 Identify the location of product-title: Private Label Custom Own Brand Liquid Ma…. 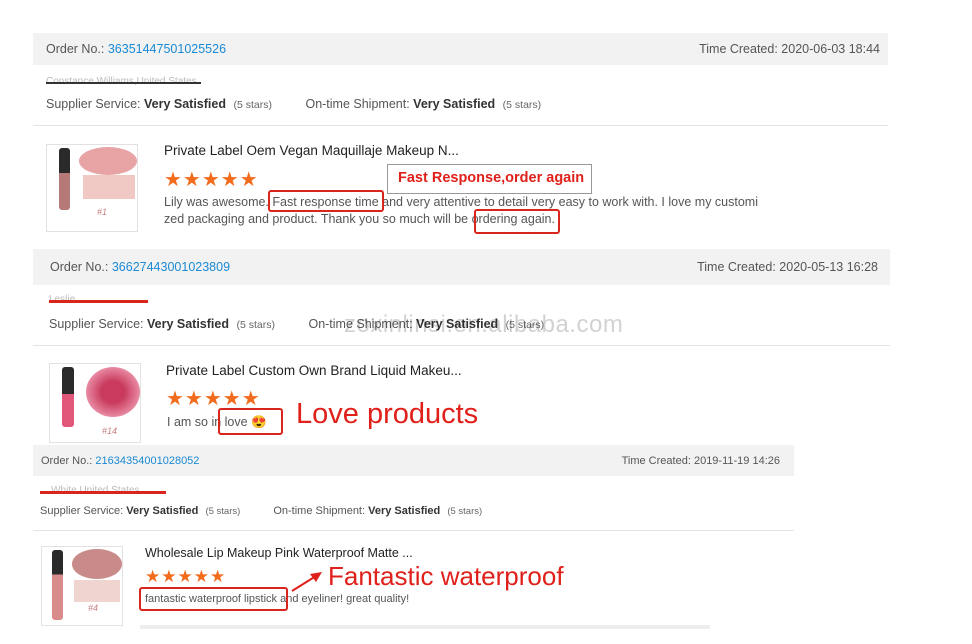
(314, 370).